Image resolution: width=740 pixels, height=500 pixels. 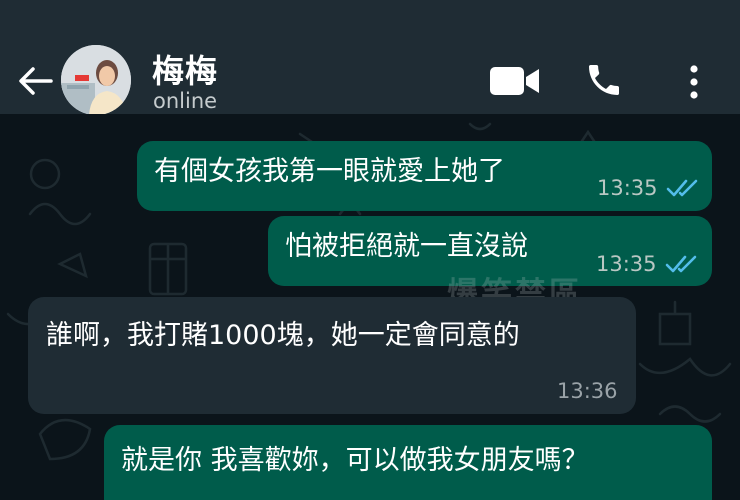 What do you see at coordinates (406, 246) in the screenshot?
I see `message-text: 怕被拒絕就一直沒說` at bounding box center [406, 246].